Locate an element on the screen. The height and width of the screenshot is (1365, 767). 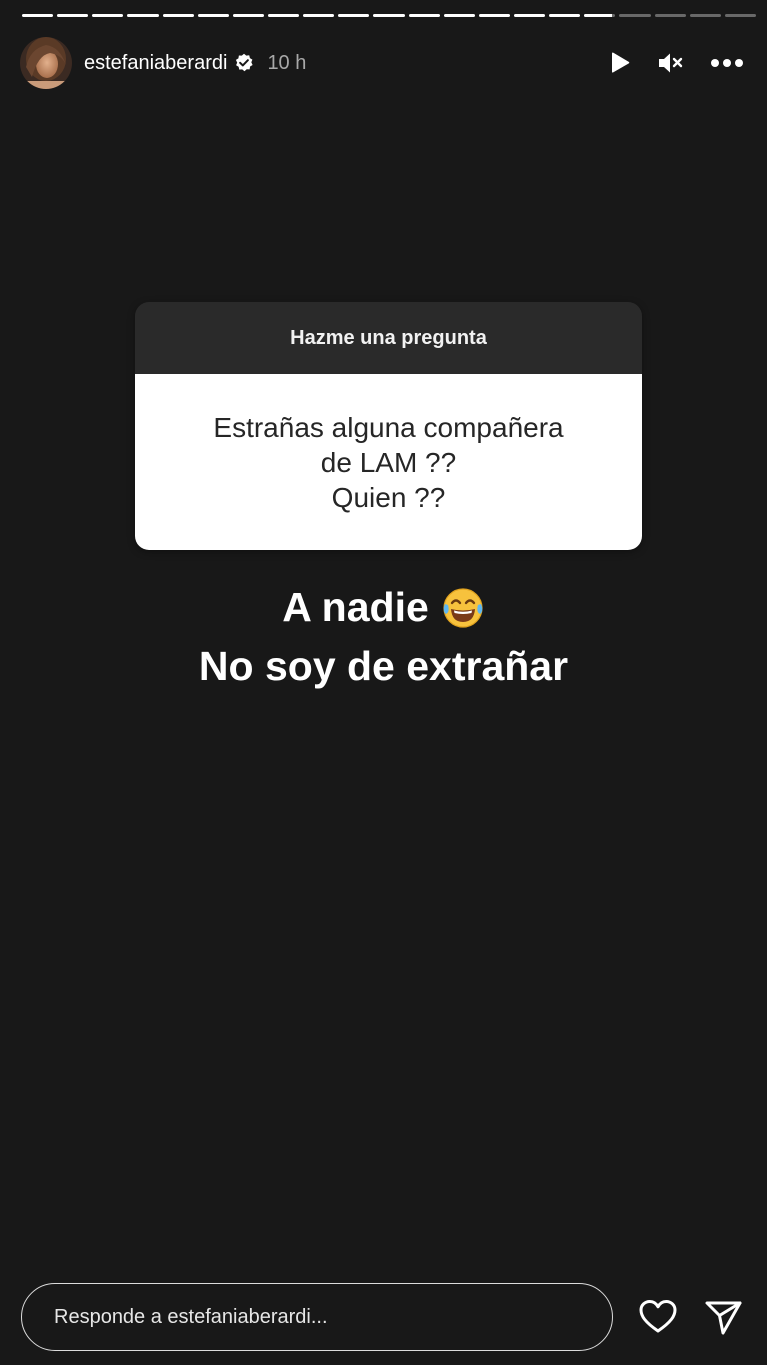
verified-badge-icon is located at coordinates (244, 63).